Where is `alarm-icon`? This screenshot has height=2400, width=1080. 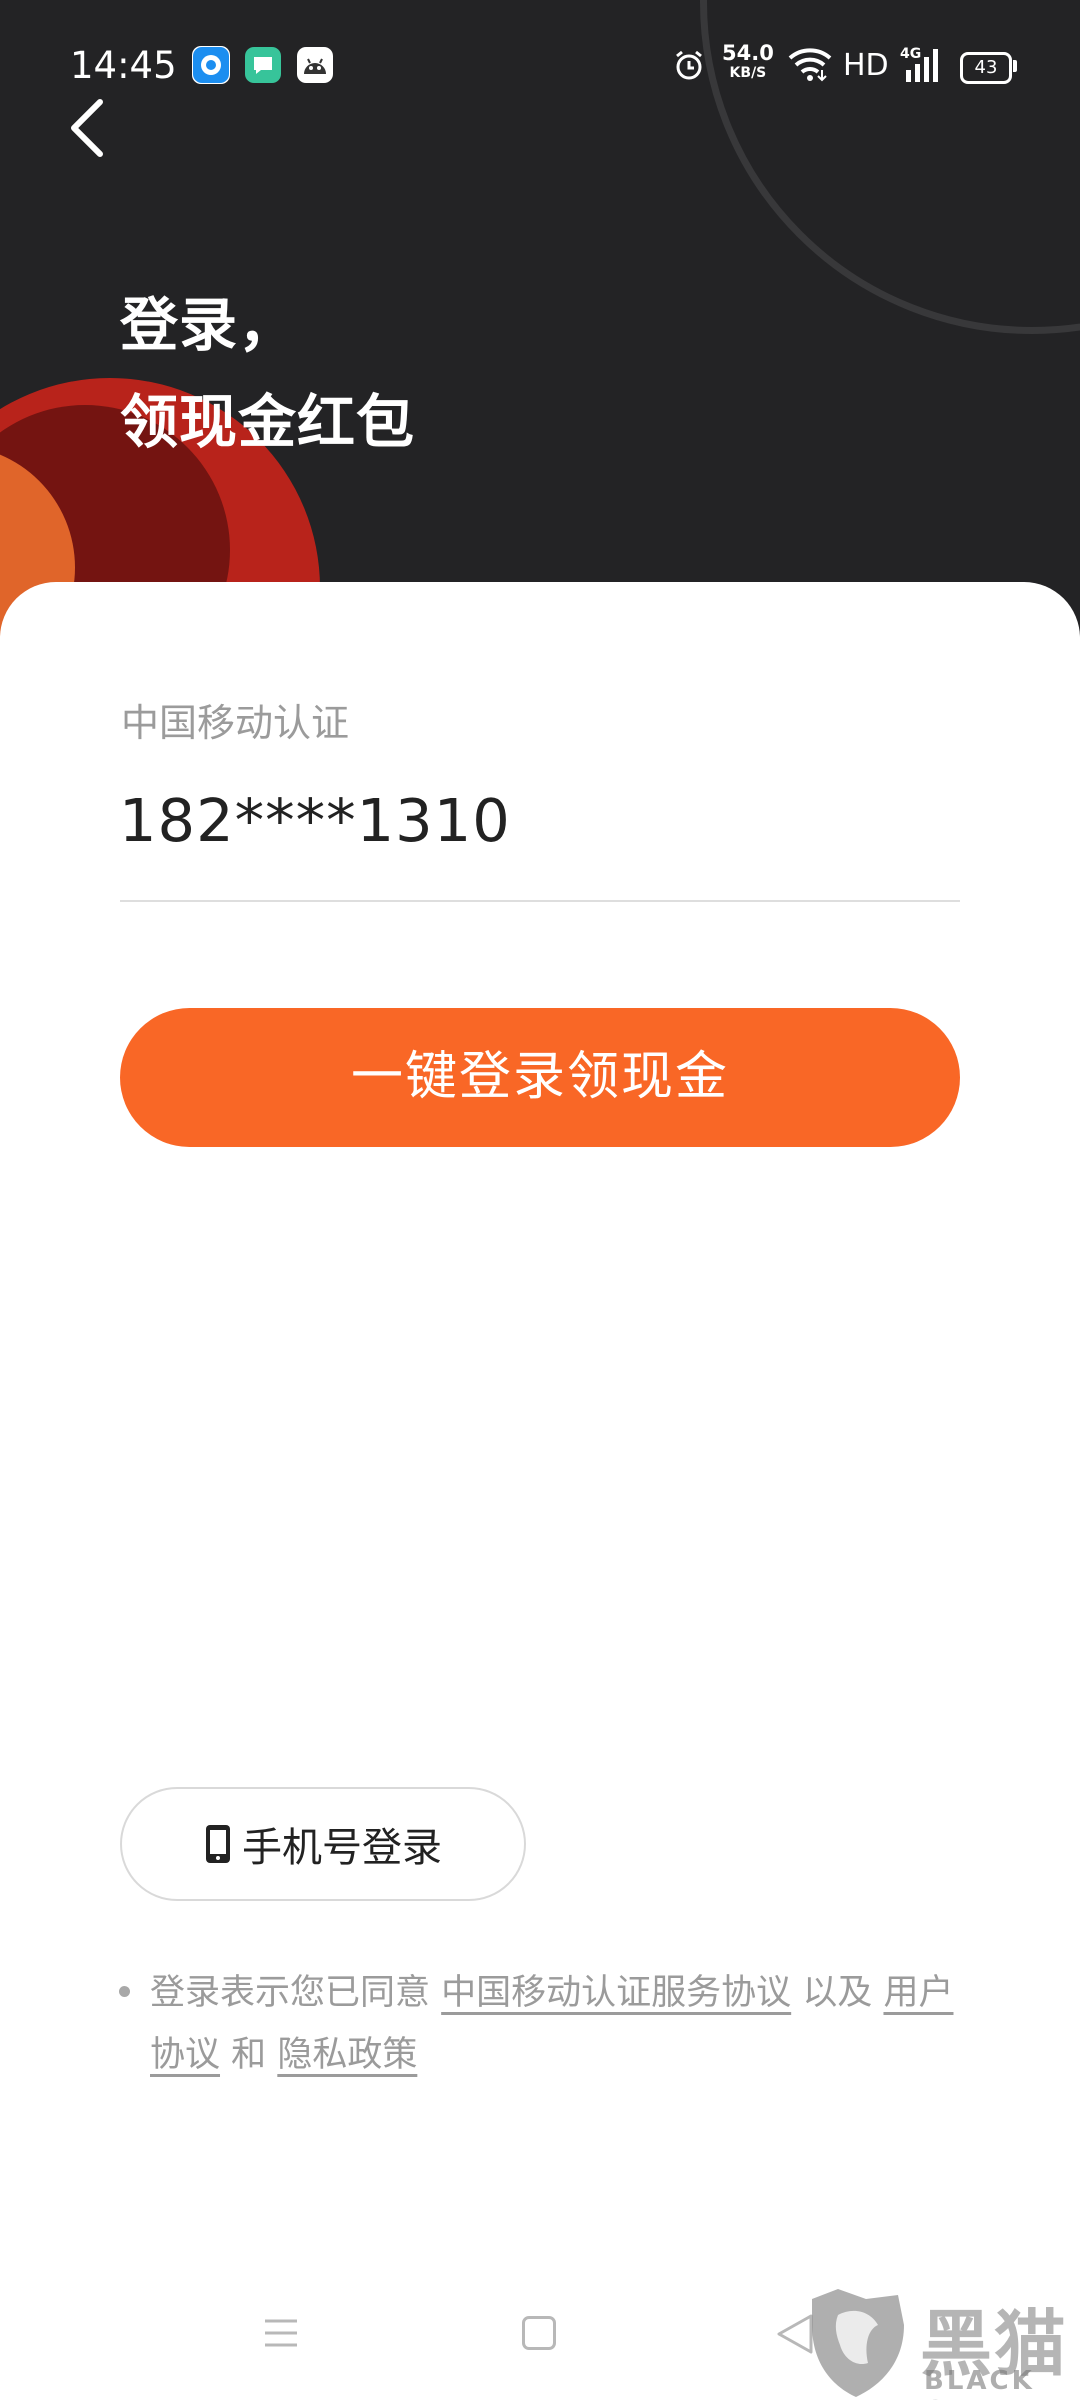
alarm-icon is located at coordinates (689, 65).